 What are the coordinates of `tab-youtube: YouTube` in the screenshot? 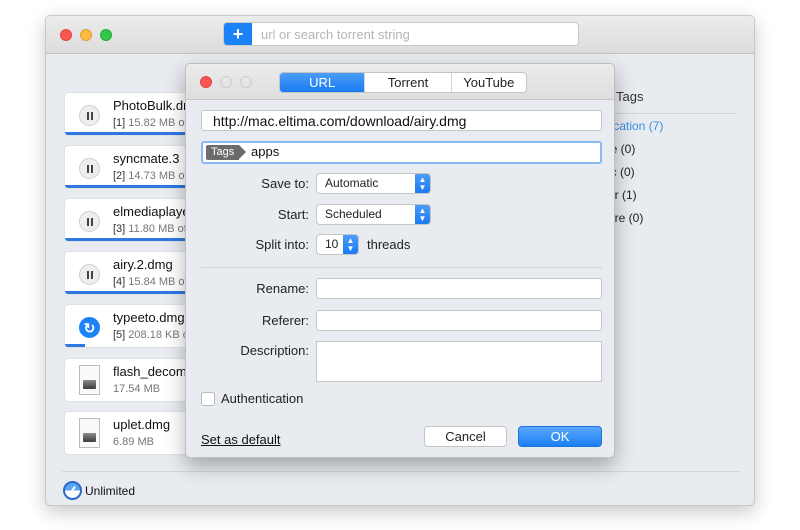 It's located at (489, 82).